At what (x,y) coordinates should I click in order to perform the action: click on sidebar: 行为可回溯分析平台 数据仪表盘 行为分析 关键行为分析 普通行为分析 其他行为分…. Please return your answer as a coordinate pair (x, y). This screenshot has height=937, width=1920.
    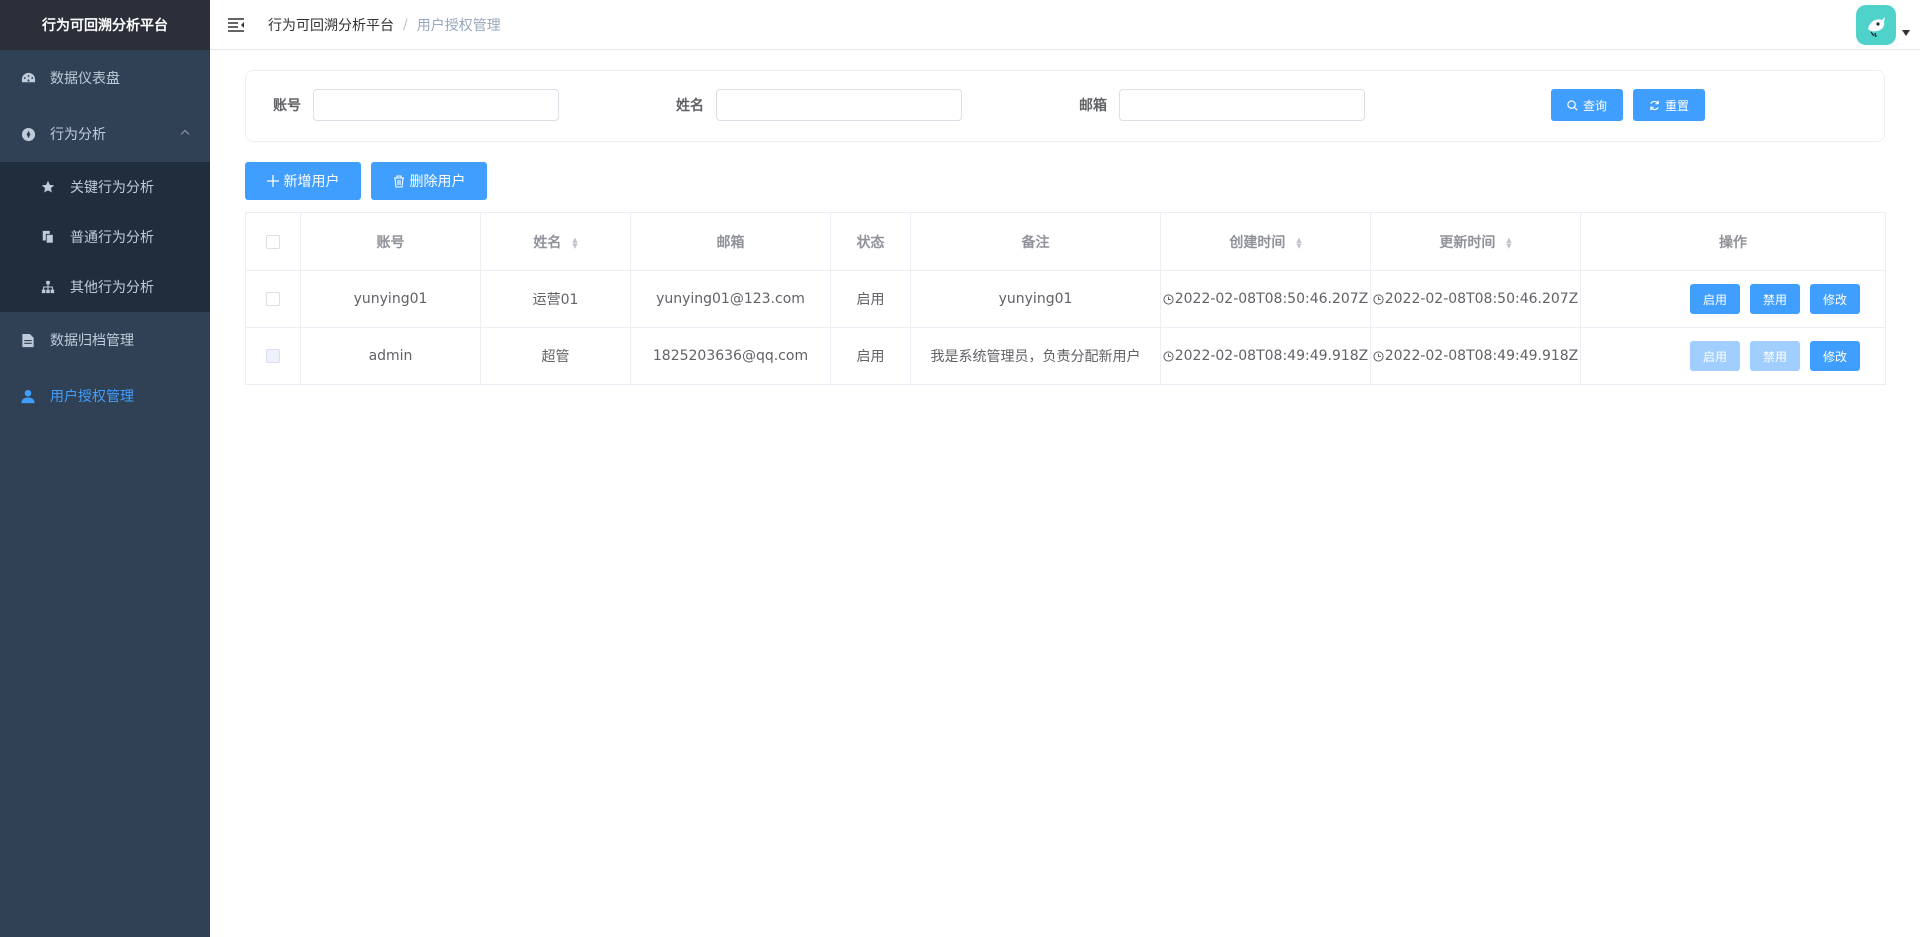
    Looking at the image, I should click on (105, 468).